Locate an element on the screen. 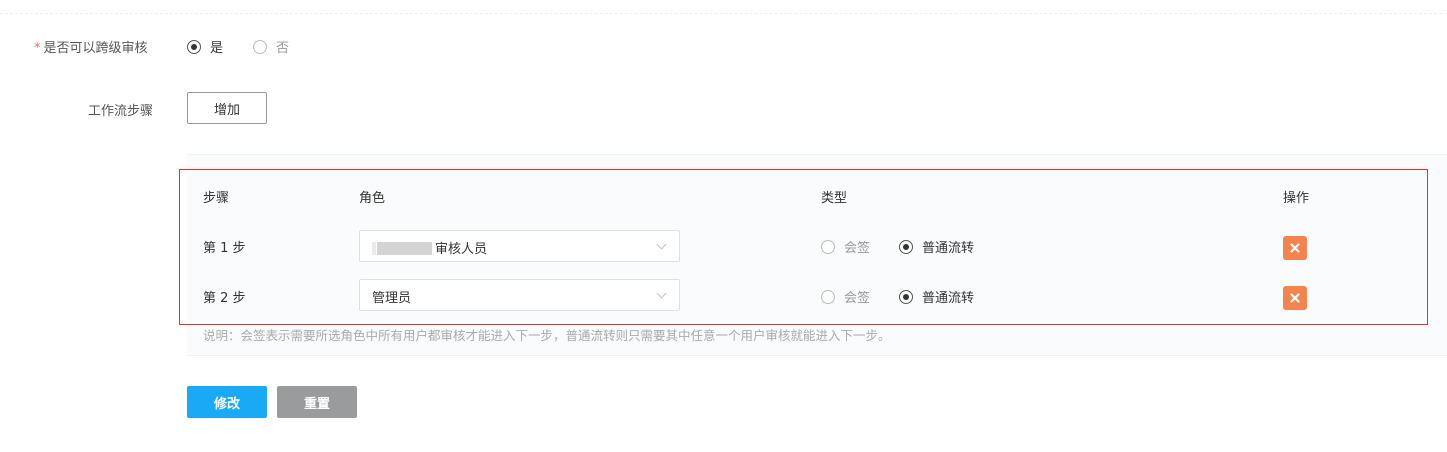 The image size is (1447, 452). cross-level-yes-option: 是 is located at coordinates (205, 46).